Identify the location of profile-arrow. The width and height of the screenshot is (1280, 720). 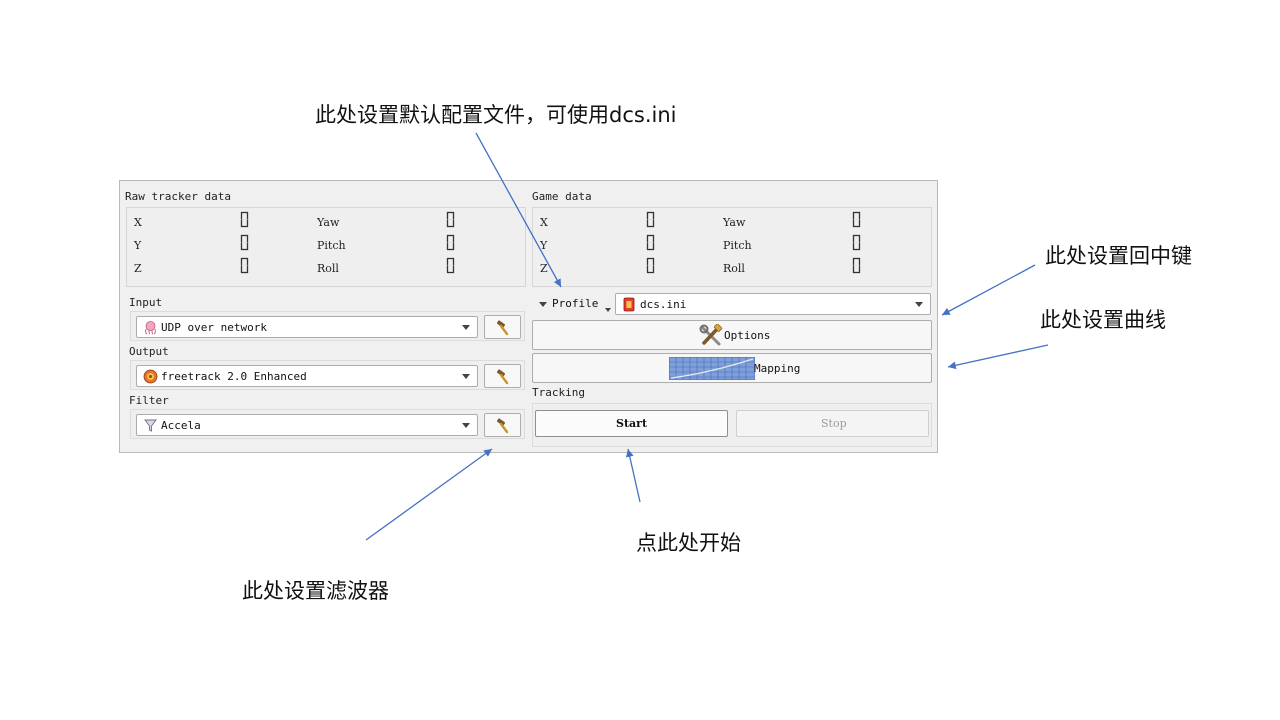
(518, 210).